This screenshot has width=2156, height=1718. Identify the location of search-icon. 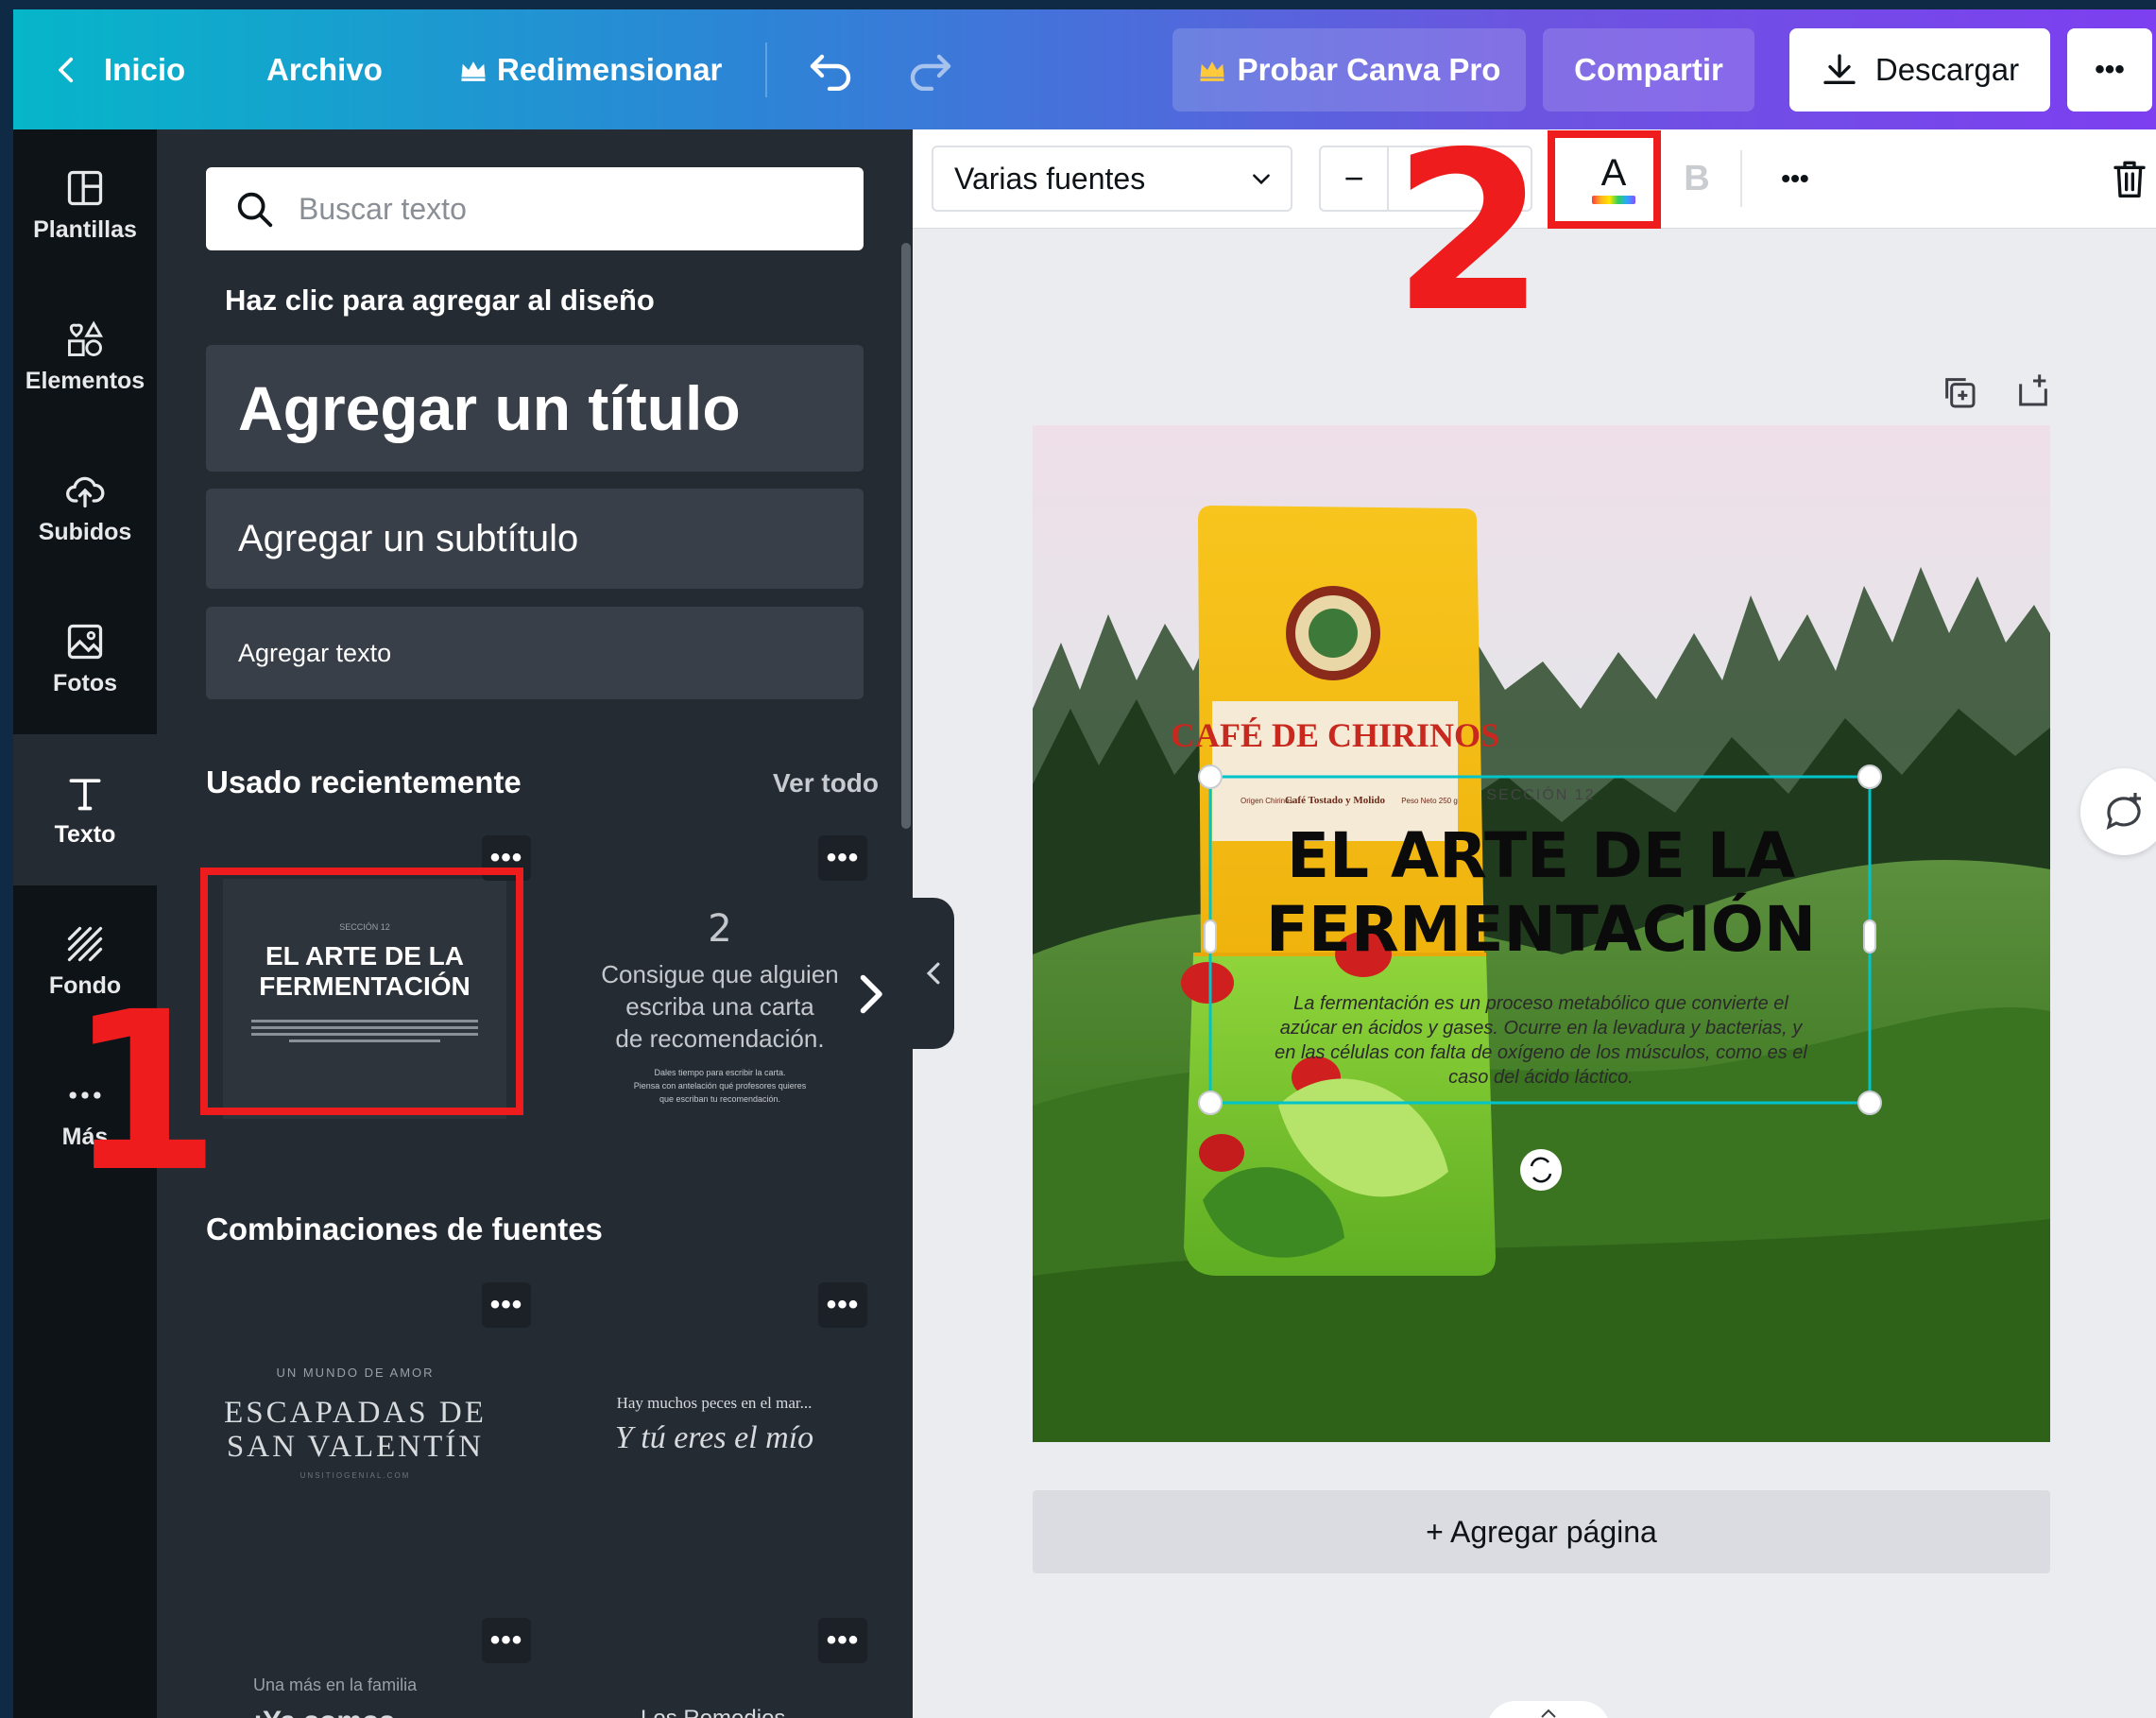
(255, 210).